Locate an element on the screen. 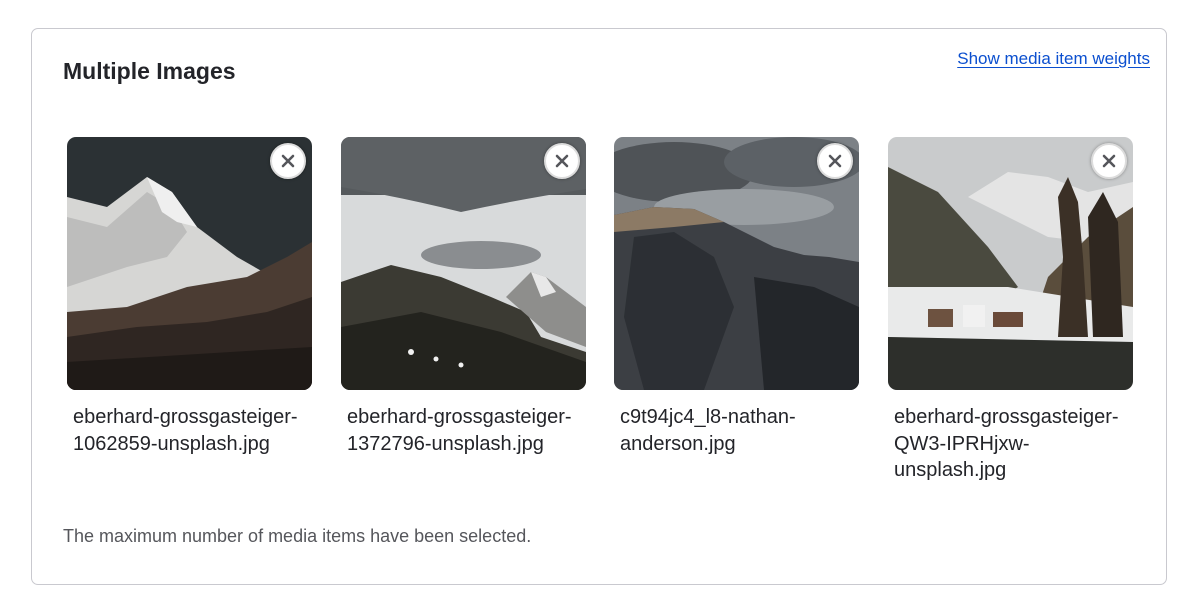 The image size is (1200, 612). media-item: c9t94jc4_l8-nathan-anderson.jpg is located at coordinates (736, 297).